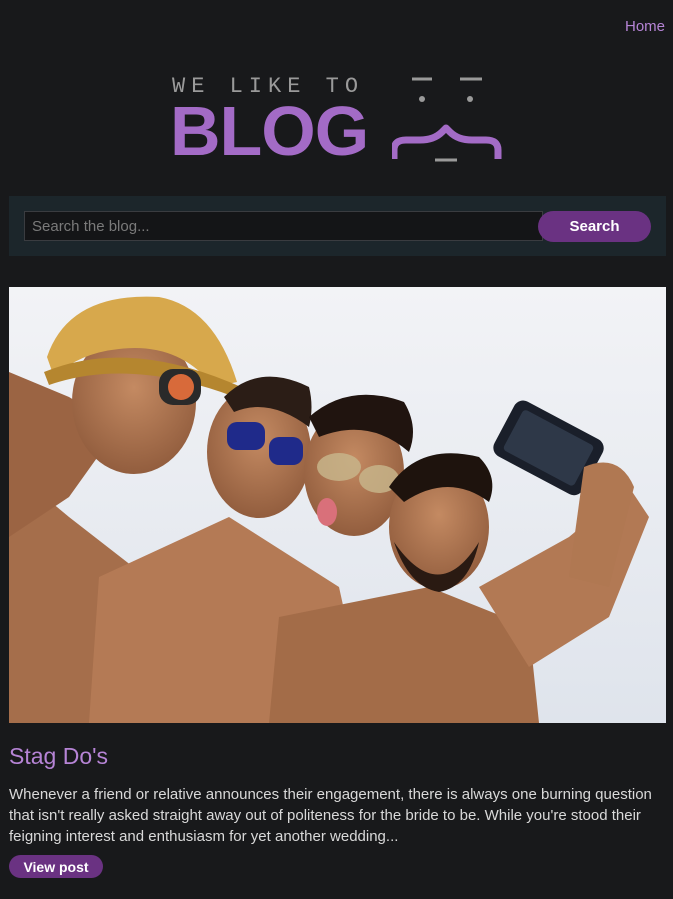 The image size is (673, 899). Describe the element at coordinates (58, 756) in the screenshot. I see `post-title: Stag Do's` at that location.